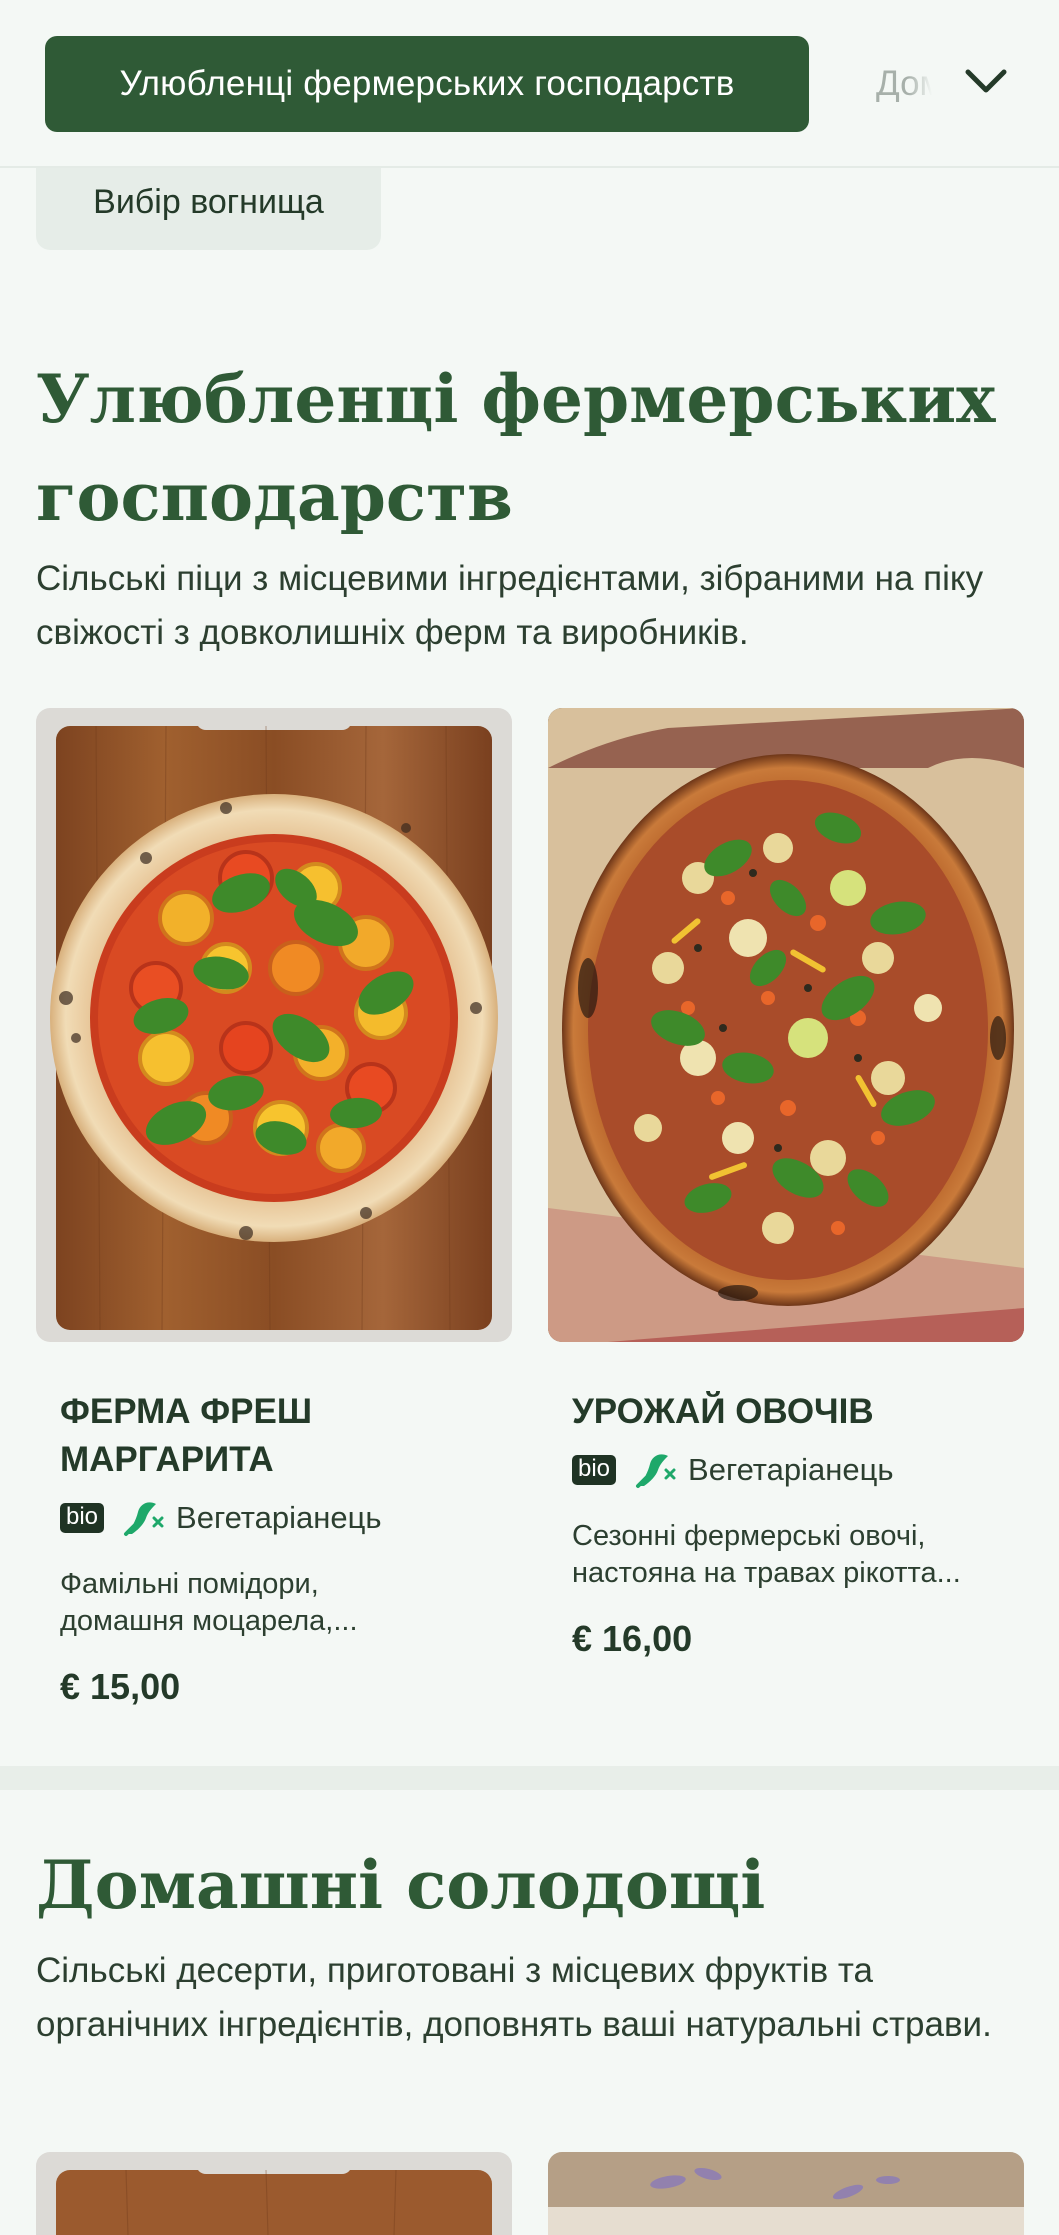 Image resolution: width=1059 pixels, height=2235 pixels. What do you see at coordinates (723, 1411) in the screenshot?
I see `product-name: Урожай овочів` at bounding box center [723, 1411].